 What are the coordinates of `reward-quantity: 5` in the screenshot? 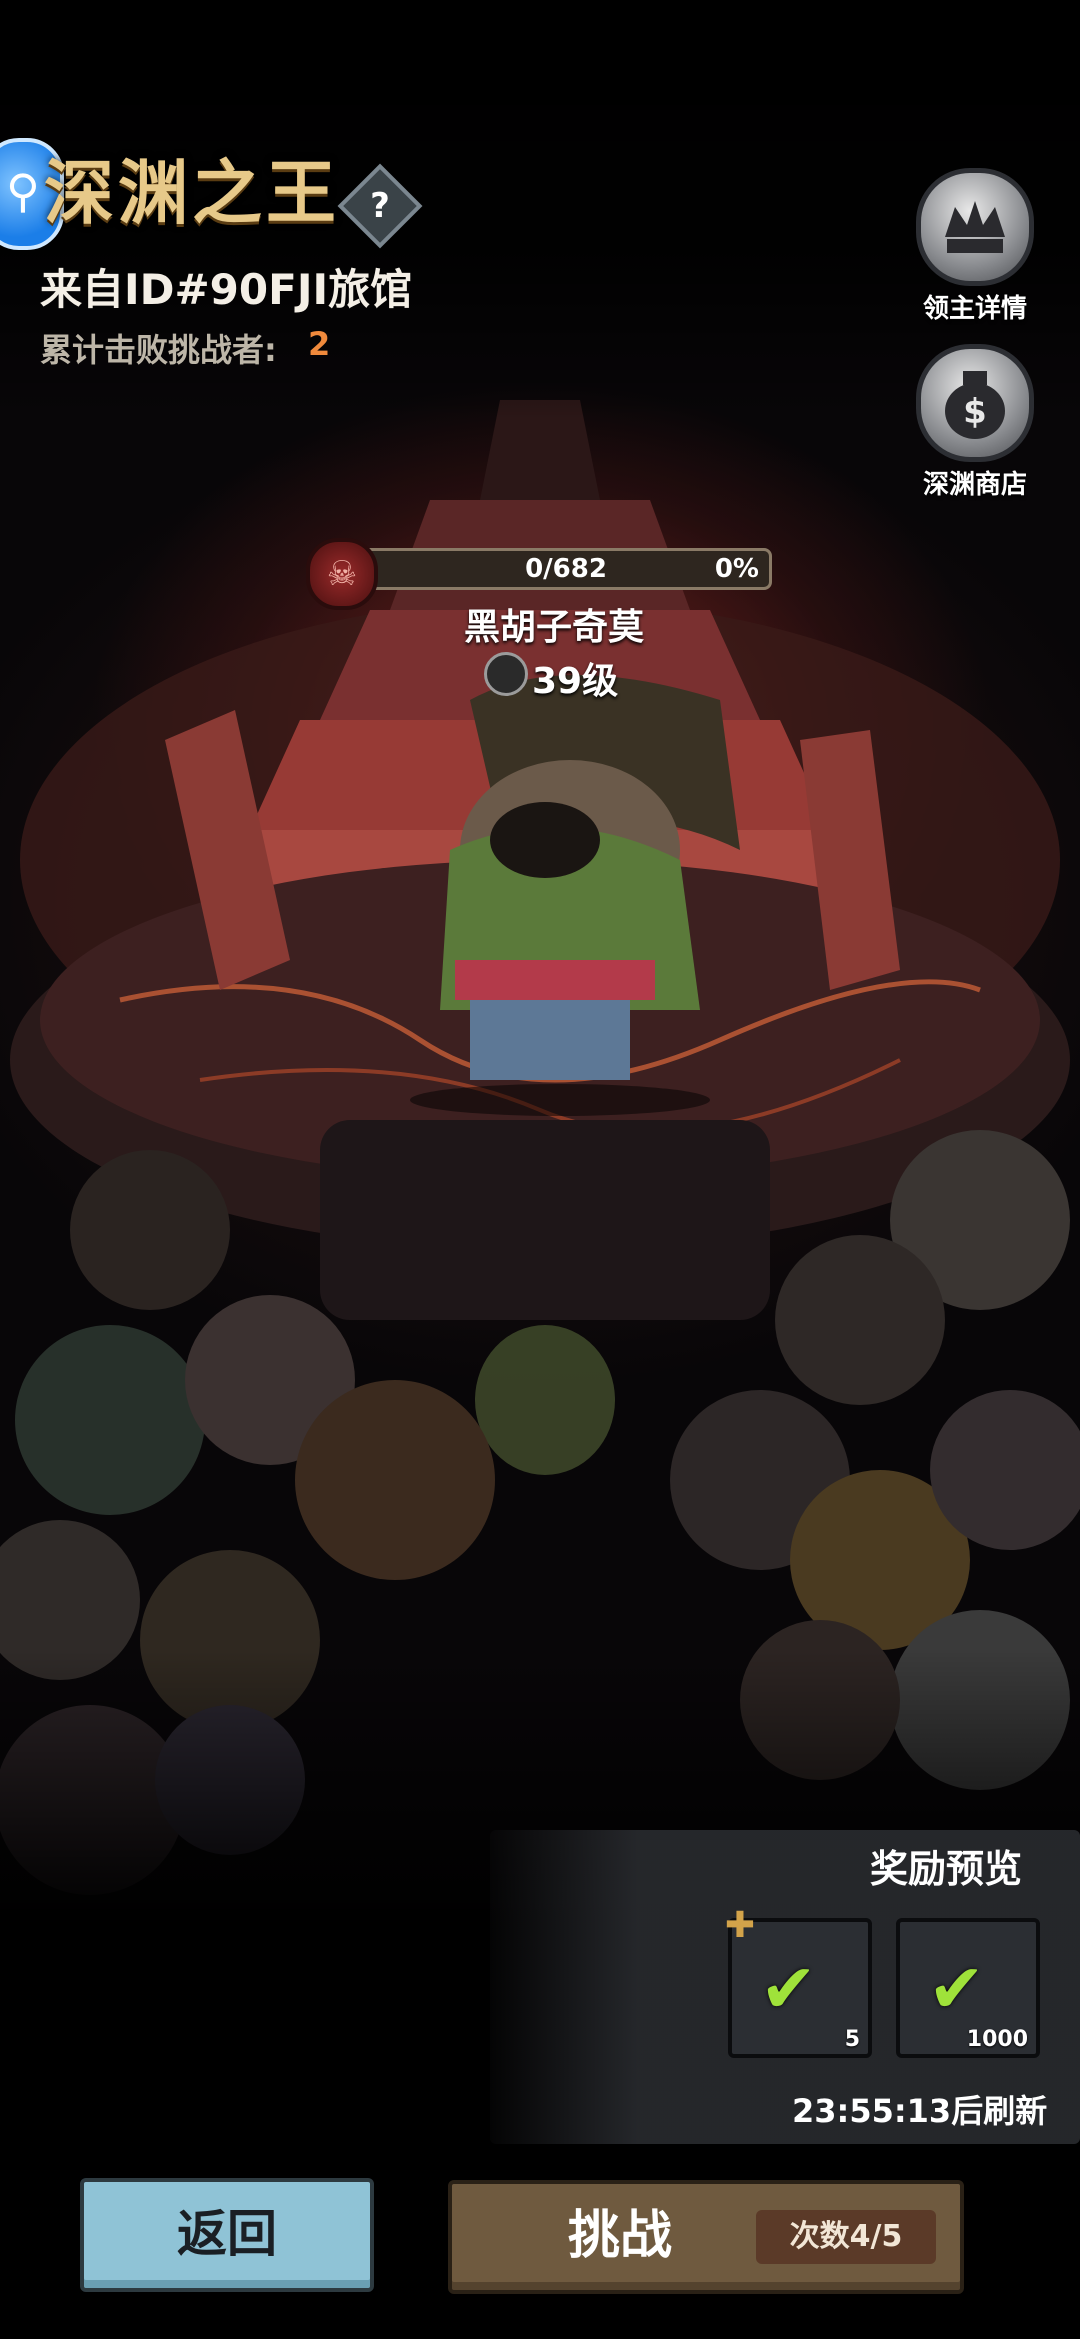 It's located at (852, 2039).